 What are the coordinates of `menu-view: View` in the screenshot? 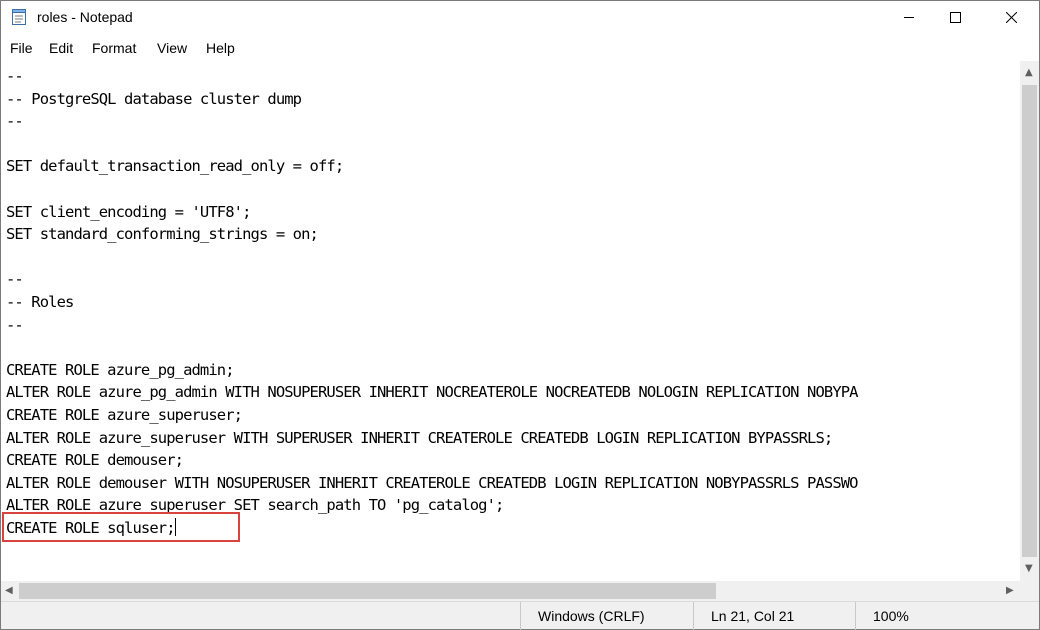 It's located at (172, 48).